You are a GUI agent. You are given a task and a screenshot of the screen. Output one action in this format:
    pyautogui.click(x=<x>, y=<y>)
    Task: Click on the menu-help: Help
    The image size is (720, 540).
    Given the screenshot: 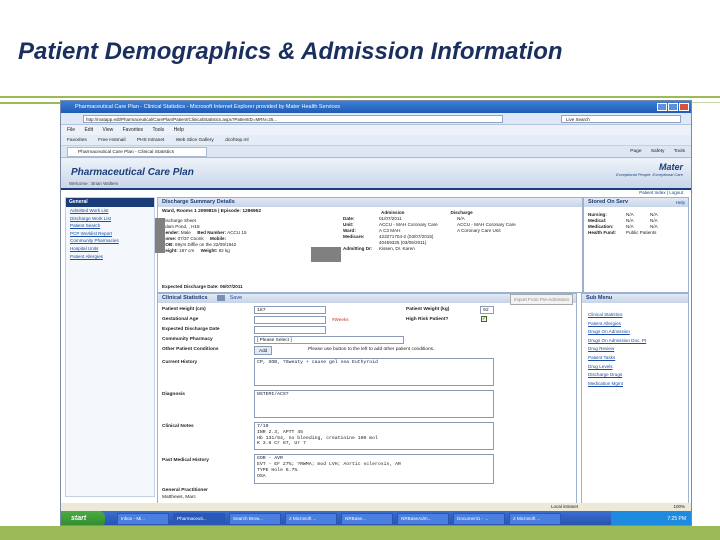 What is the action you would take?
    pyautogui.click(x=179, y=130)
    